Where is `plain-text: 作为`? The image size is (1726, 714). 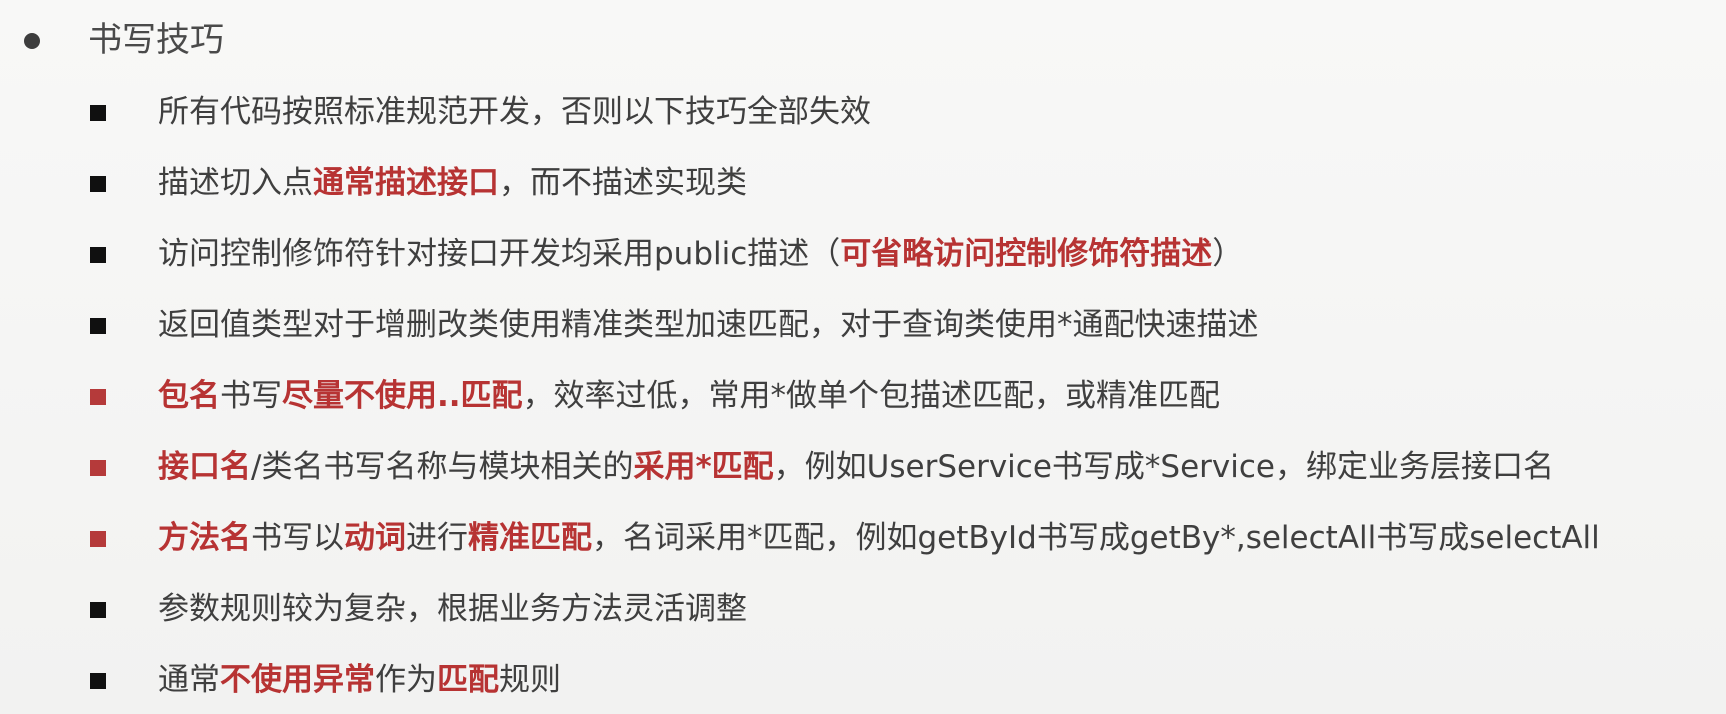
plain-text: 作为 is located at coordinates (406, 680).